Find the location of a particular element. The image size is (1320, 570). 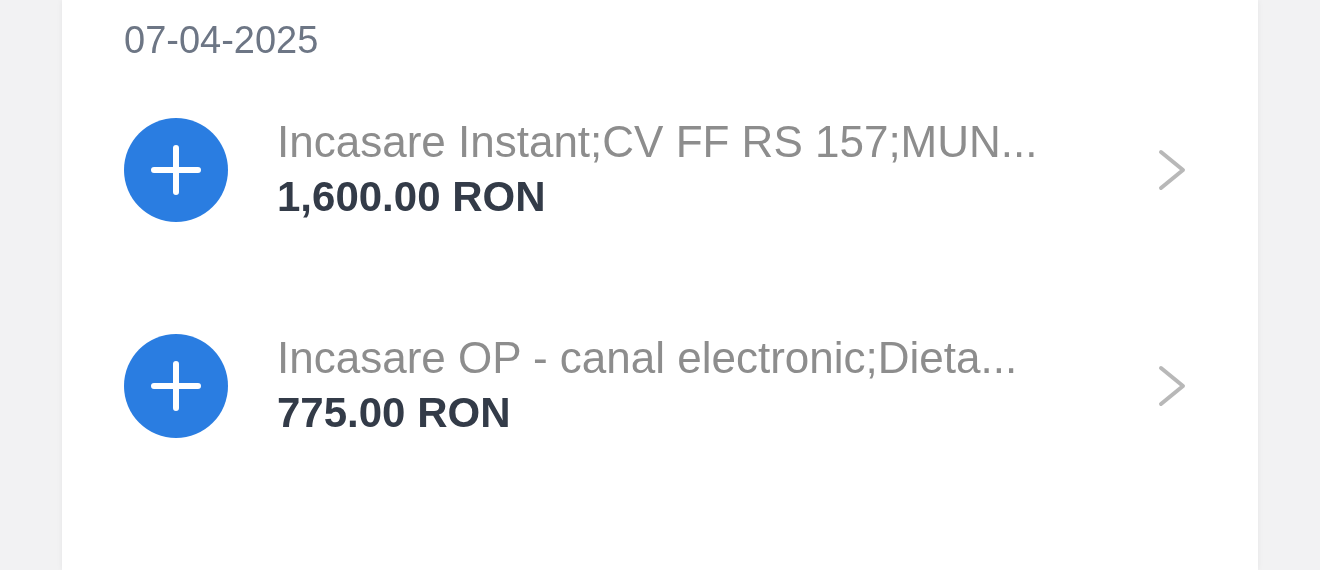

transaction-amount: 775.00 RON is located at coordinates (394, 413).